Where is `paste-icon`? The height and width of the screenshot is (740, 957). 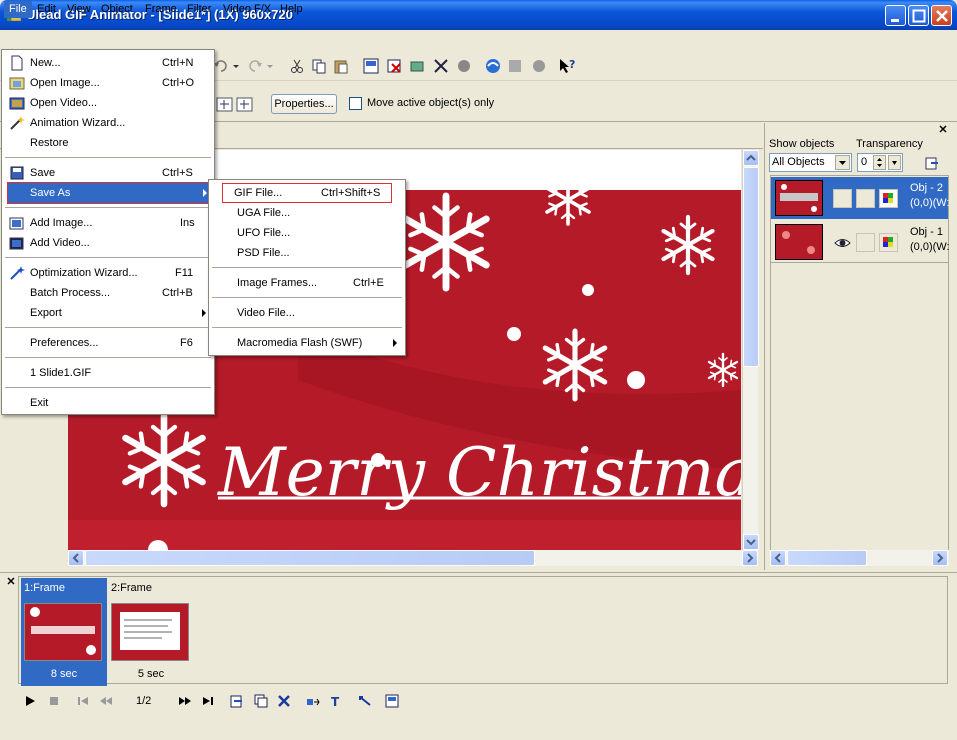
paste-icon is located at coordinates (341, 66).